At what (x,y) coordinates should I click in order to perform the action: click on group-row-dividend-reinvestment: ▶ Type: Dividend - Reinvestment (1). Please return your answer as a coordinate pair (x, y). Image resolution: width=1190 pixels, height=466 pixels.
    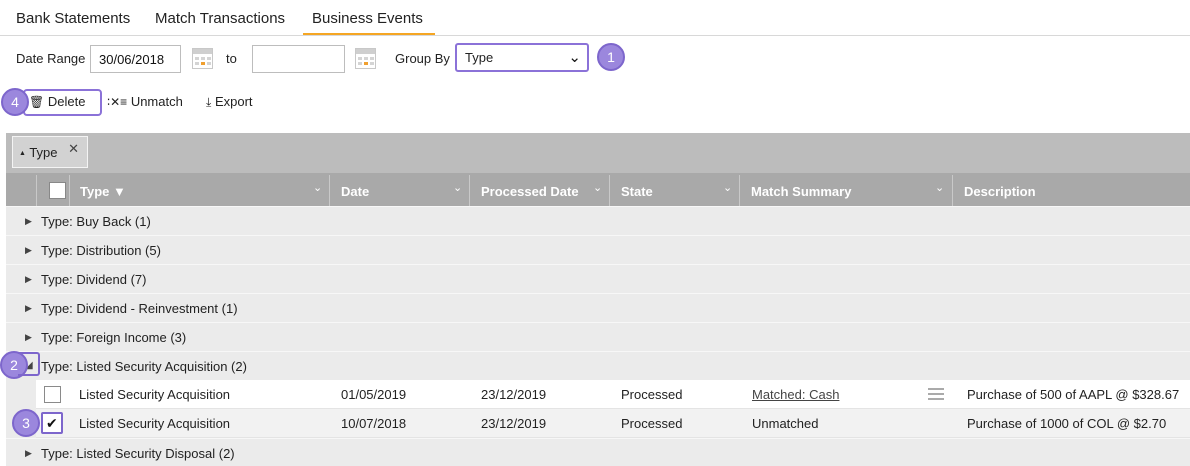
    Looking at the image, I should click on (598, 307).